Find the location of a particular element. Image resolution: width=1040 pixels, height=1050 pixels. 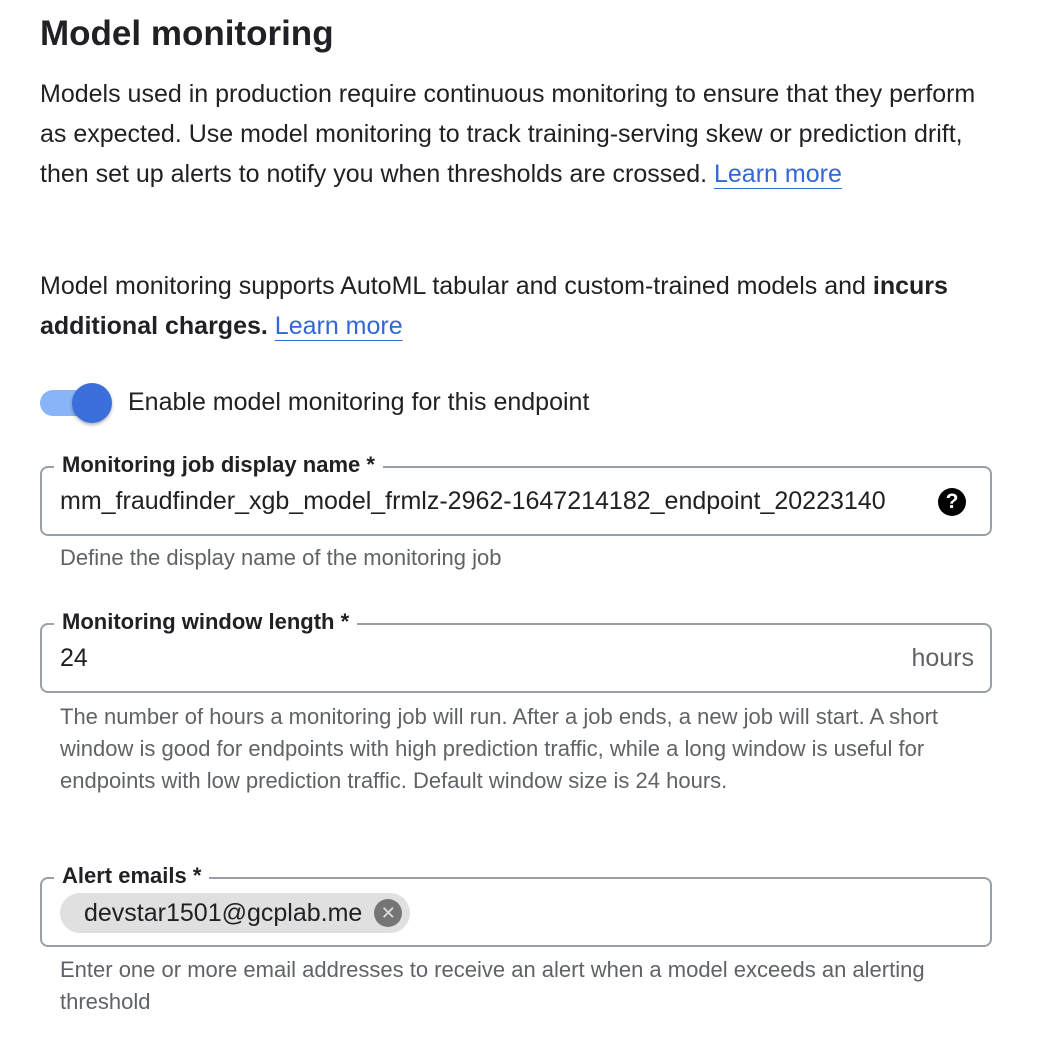

intro-learn-more-link: Learn more is located at coordinates (778, 174).